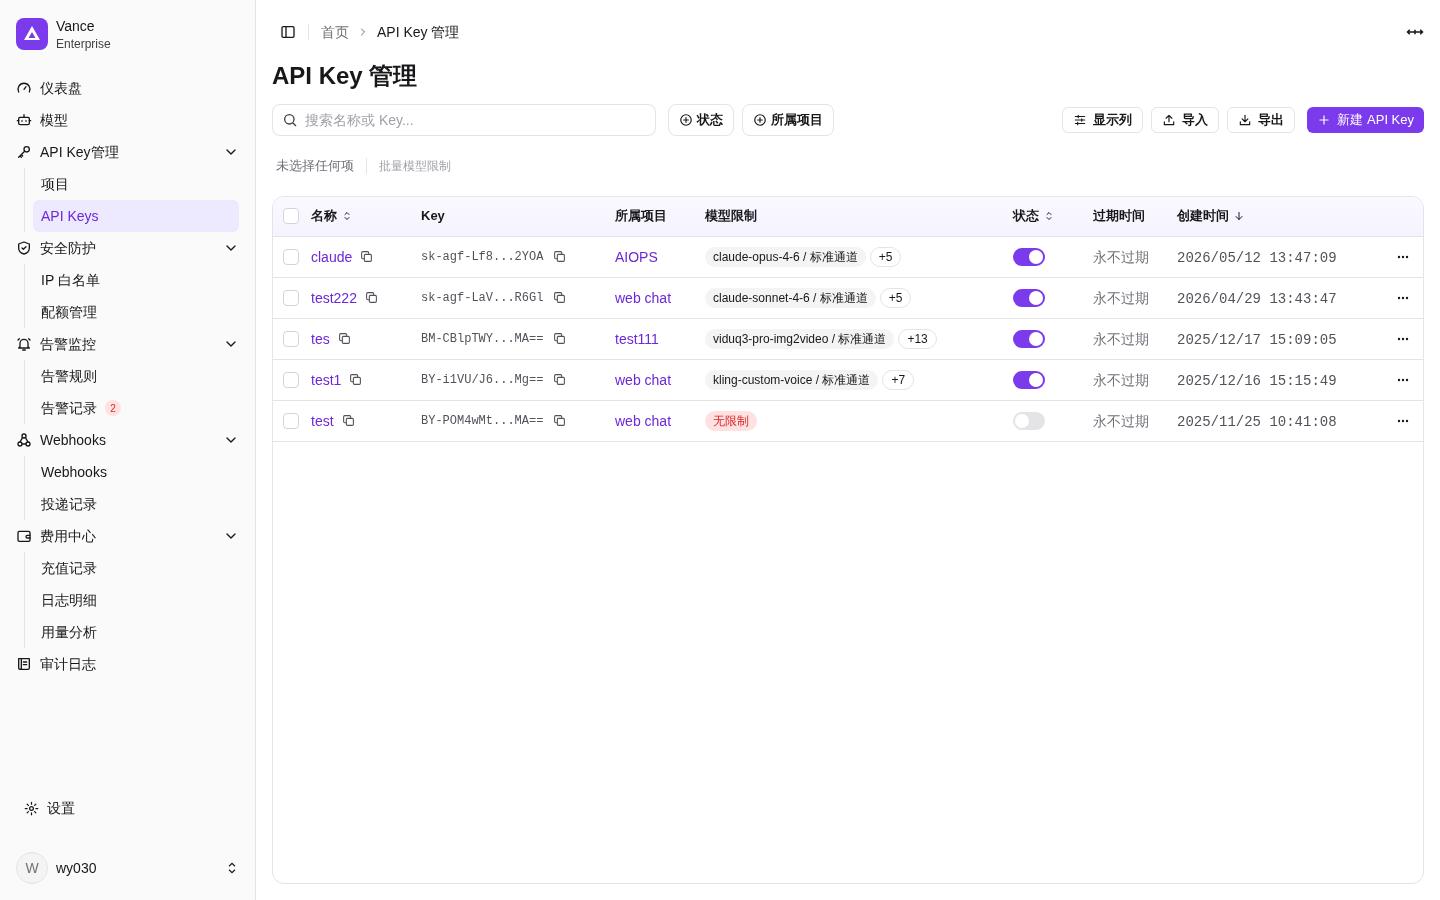 The height and width of the screenshot is (900, 1440). I want to click on model-tag: viduq3-pro-img2video / 标准通道, so click(800, 338).